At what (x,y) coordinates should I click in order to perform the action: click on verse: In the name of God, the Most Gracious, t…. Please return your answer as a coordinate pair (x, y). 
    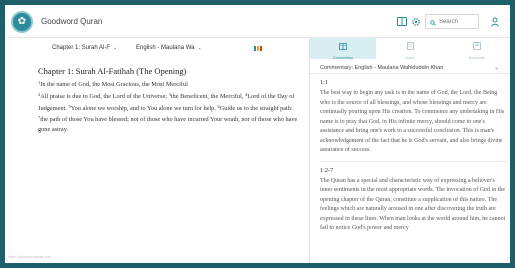
    Looking at the image, I should click on (114, 84).